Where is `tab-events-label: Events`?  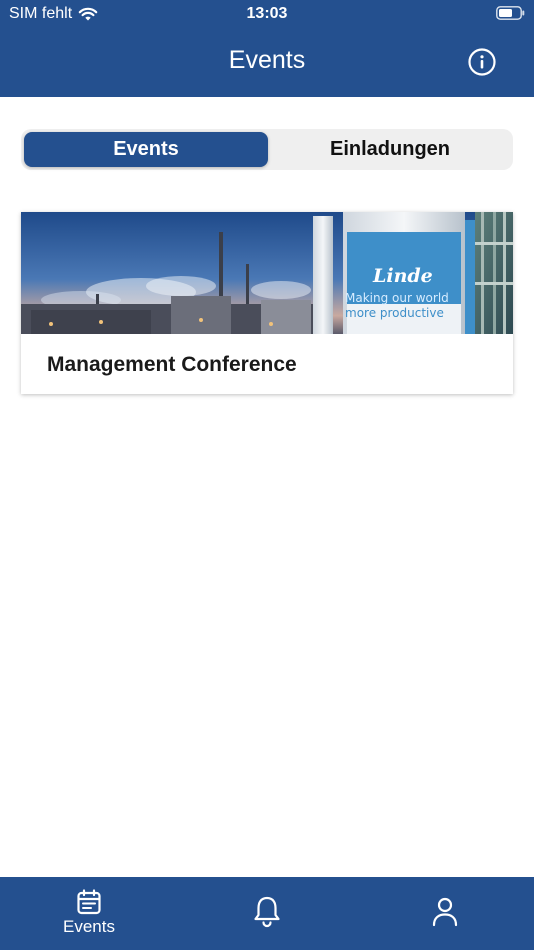
tab-events-label: Events is located at coordinates (89, 926).